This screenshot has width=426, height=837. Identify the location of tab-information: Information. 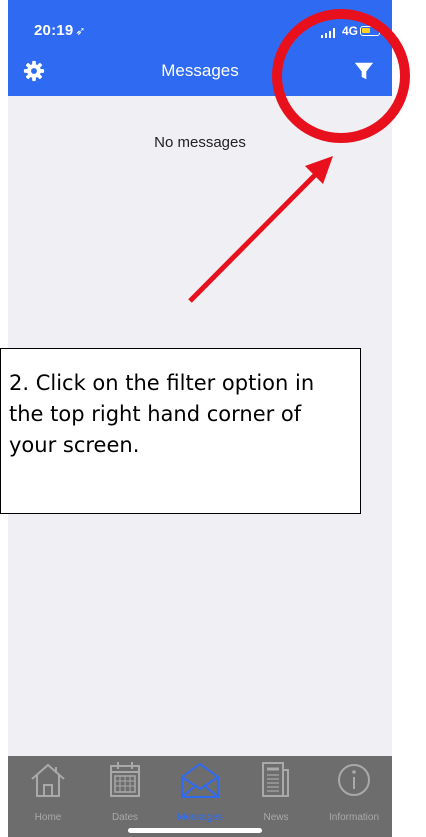
(354, 792).